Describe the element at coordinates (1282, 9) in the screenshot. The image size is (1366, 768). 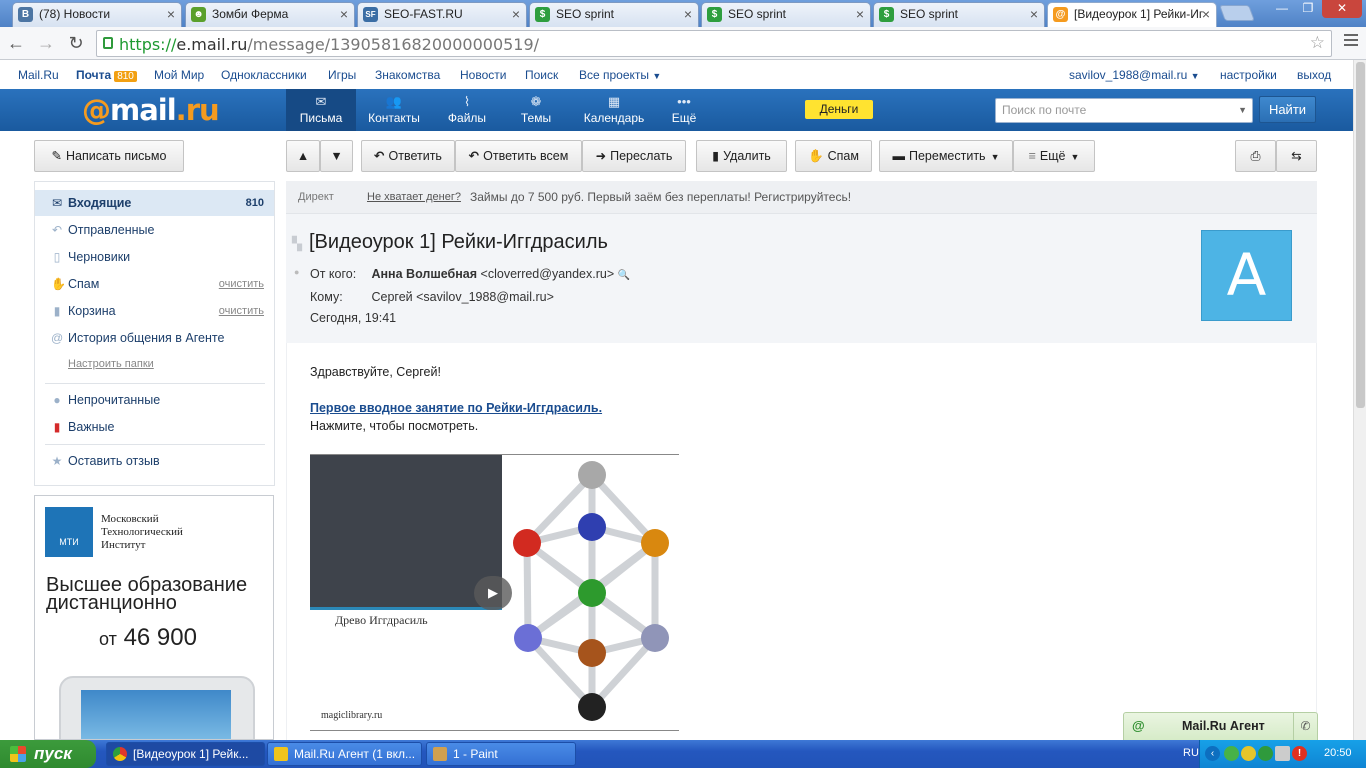
I see `minimize-icon: —` at that location.